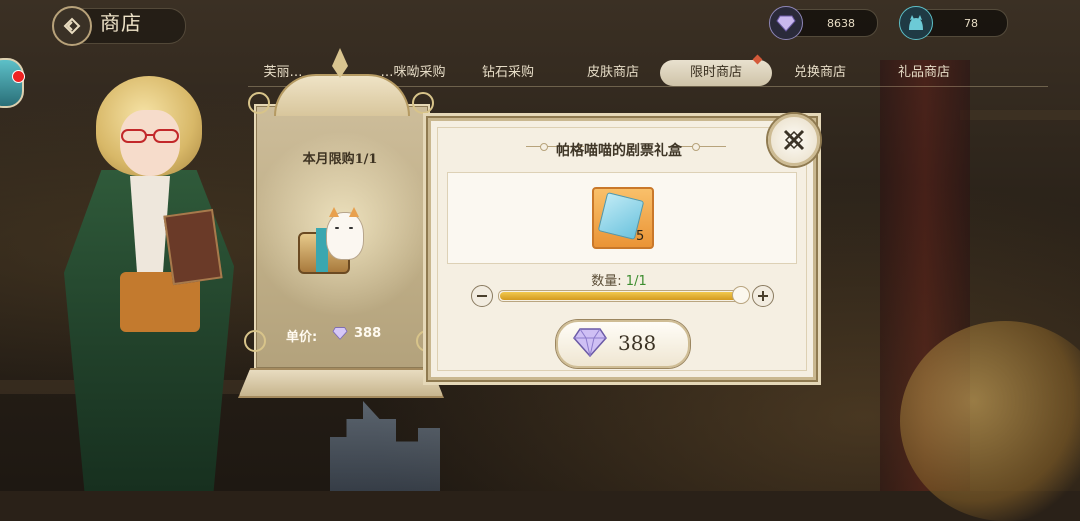 The width and height of the screenshot is (1080, 521). What do you see at coordinates (636, 281) in the screenshot?
I see `quantity-value: 1/1` at bounding box center [636, 281].